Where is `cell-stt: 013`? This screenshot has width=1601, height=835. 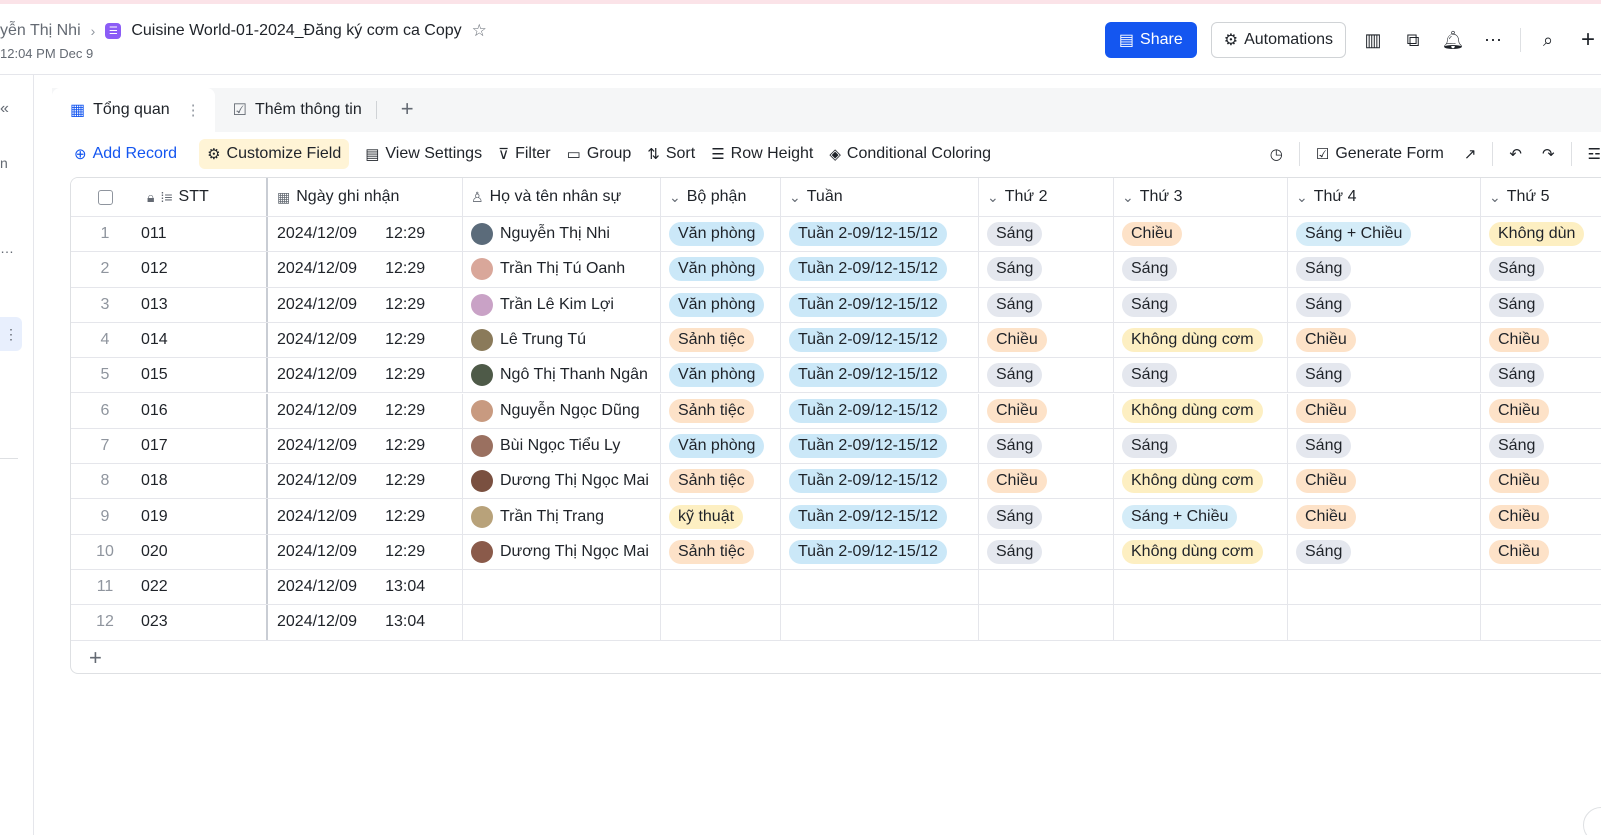
cell-stt: 013 is located at coordinates (203, 304).